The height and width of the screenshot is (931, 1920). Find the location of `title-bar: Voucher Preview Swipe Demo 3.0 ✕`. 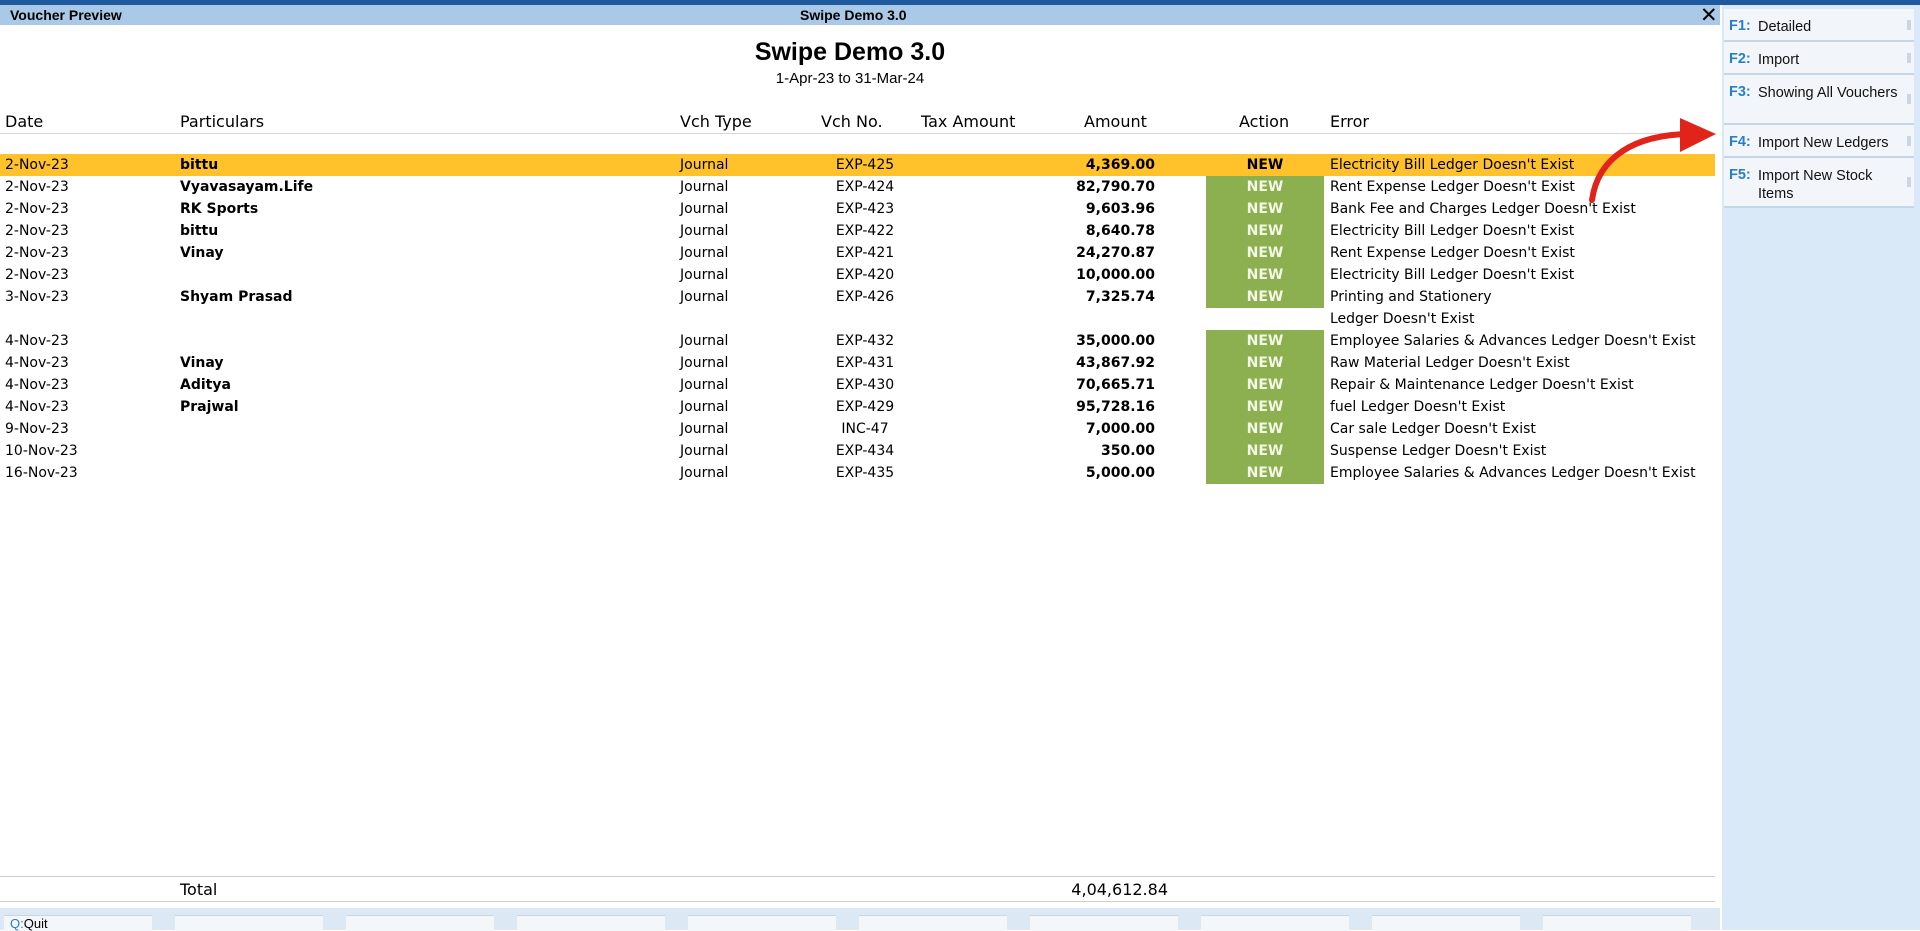

title-bar: Voucher Preview Swipe Demo 3.0 ✕ is located at coordinates (860, 15).